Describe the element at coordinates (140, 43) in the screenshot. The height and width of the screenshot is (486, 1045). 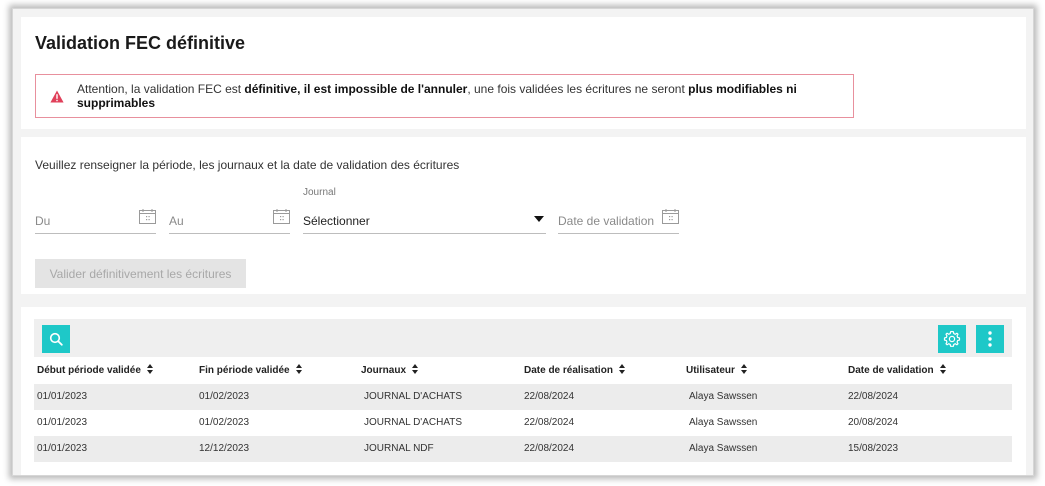
I see `page-title: Validation FEC définitive` at that location.